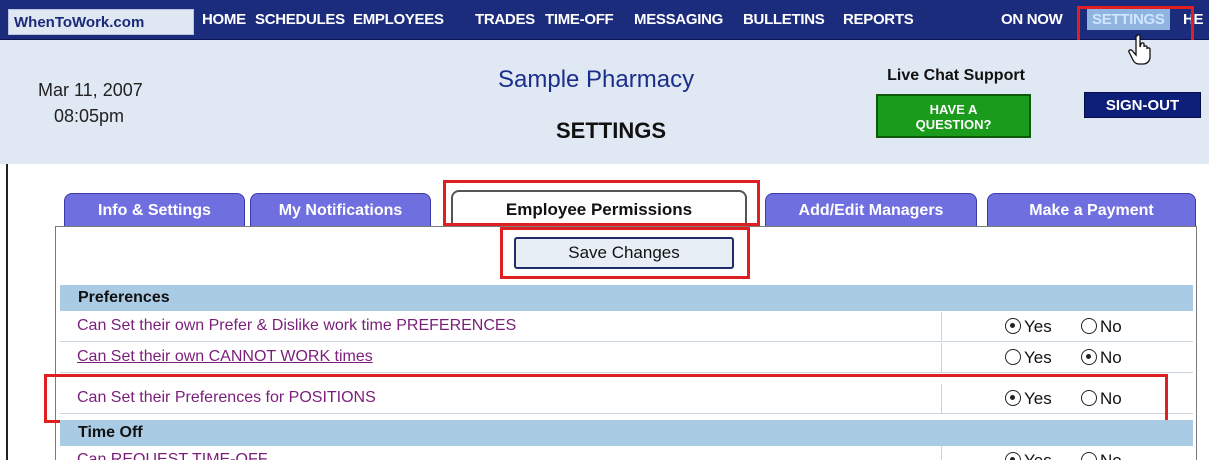 The width and height of the screenshot is (1209, 460). Describe the element at coordinates (224, 19) in the screenshot. I see `nav-home: HOME` at that location.